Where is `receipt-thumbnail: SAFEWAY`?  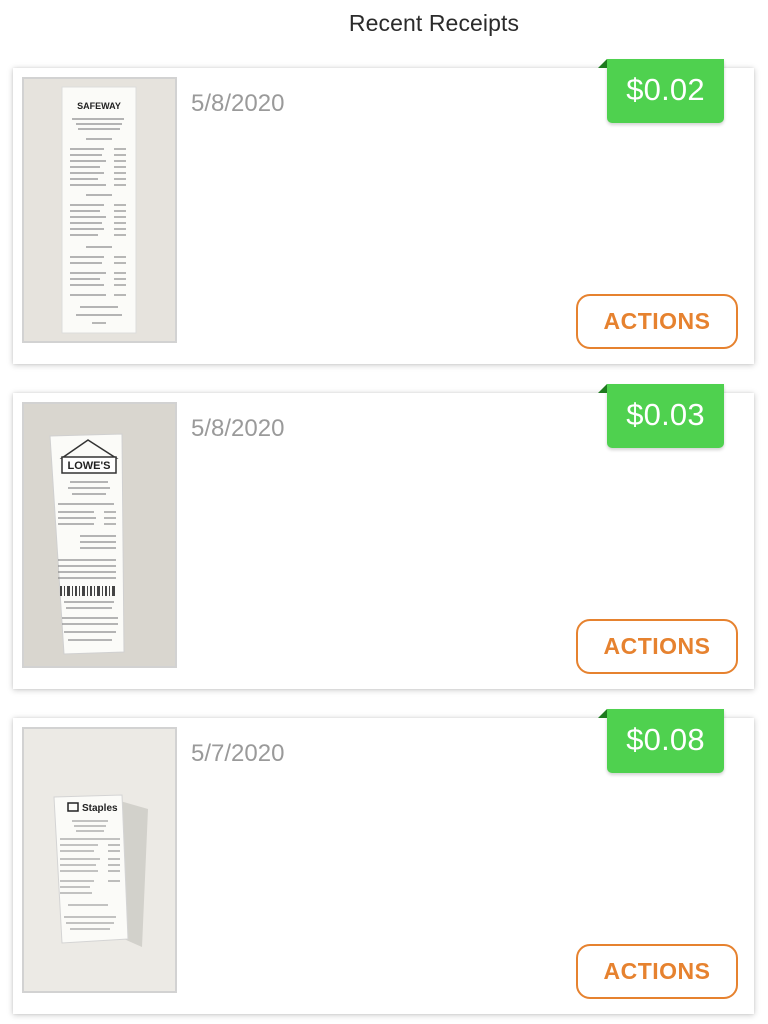
receipt-thumbnail: SAFEWAY is located at coordinates (99, 210).